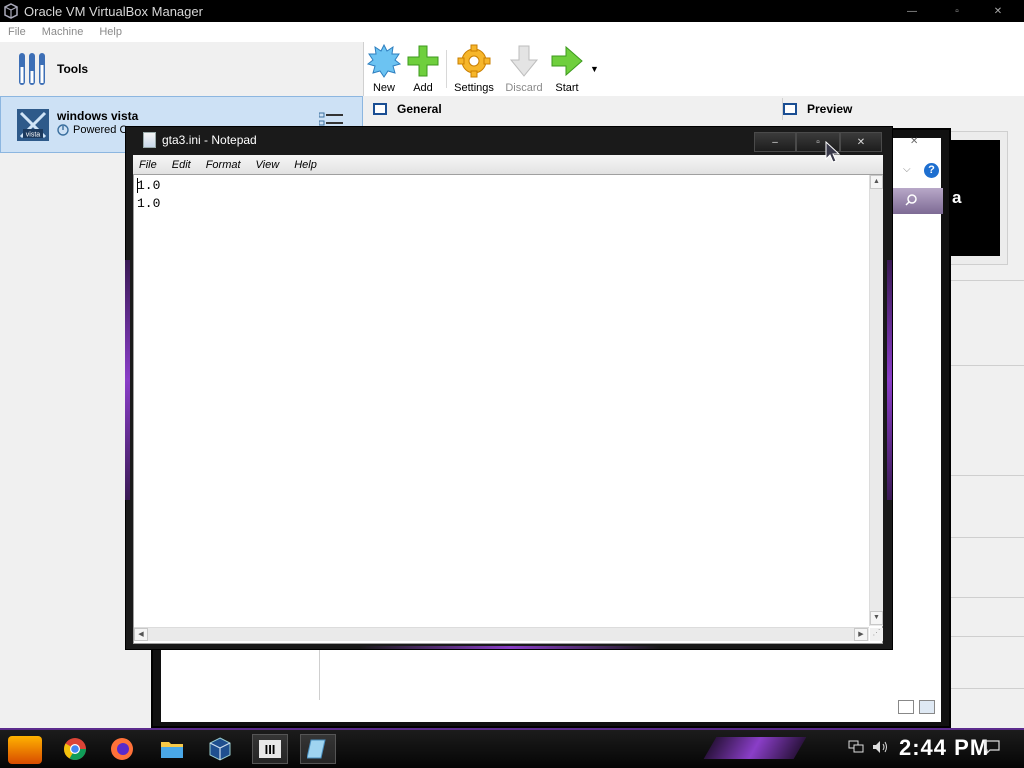  I want to click on general-label: General, so click(419, 109).